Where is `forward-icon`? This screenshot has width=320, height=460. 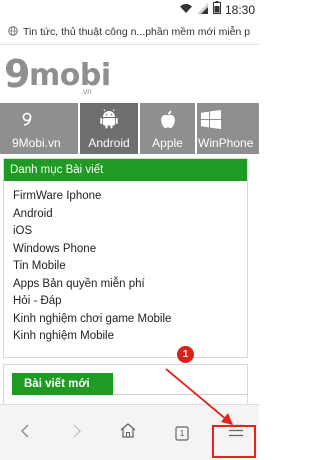 forward-icon is located at coordinates (77, 433).